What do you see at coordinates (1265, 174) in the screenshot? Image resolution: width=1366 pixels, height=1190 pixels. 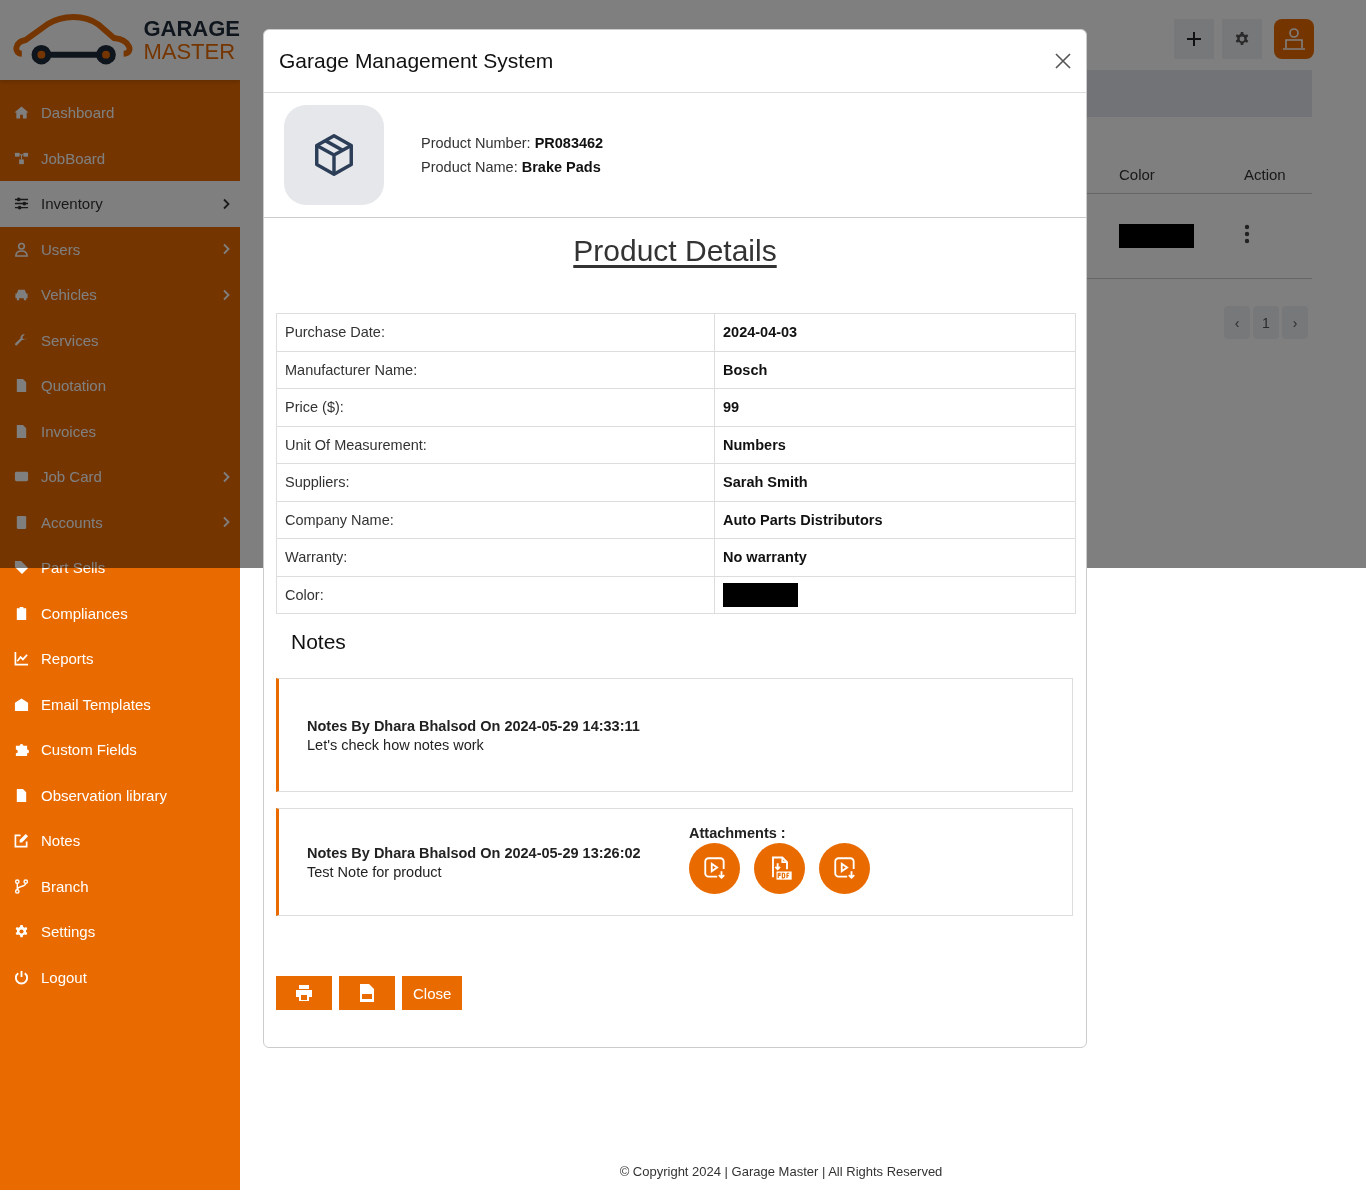 I see `column-header: Action` at bounding box center [1265, 174].